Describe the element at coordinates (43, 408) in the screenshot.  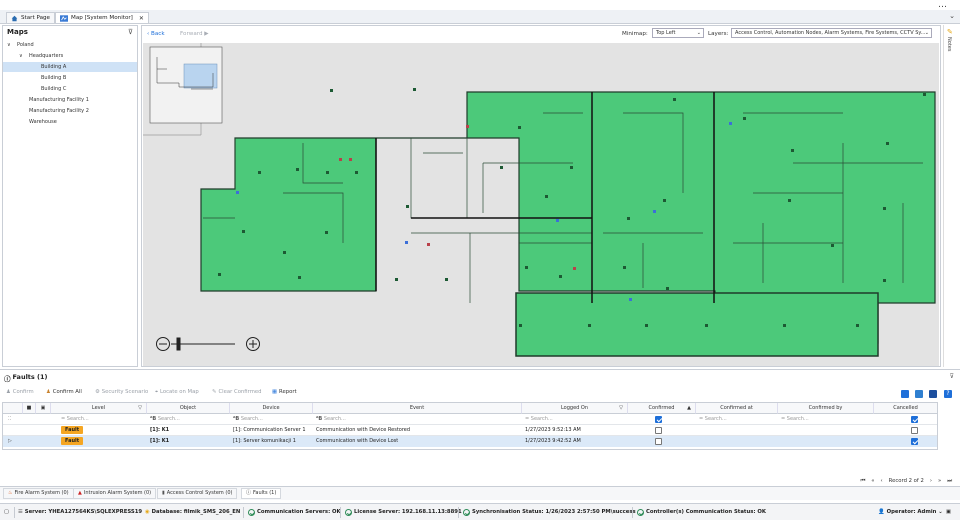
I see `preview-column-header: ▣` at that location.